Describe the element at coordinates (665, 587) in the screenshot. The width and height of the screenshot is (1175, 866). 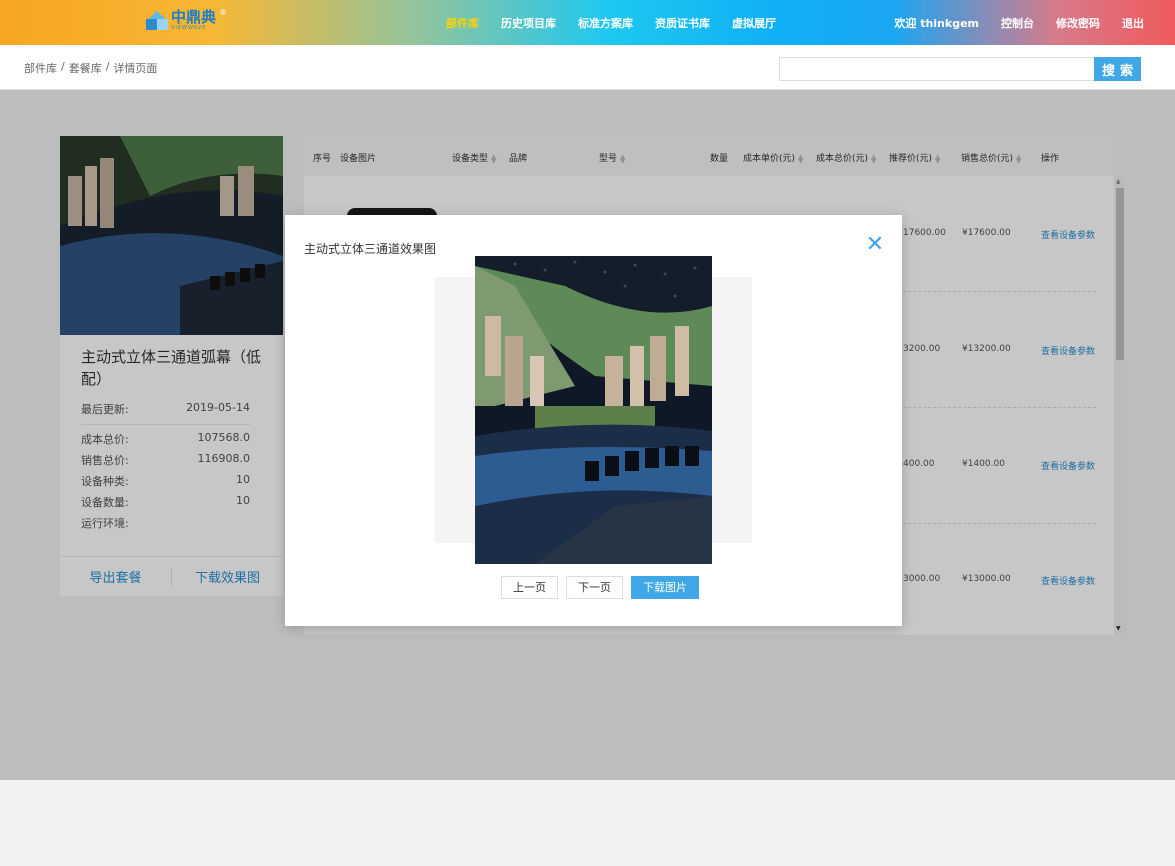
I see `download-image-button: 下载图片` at that location.